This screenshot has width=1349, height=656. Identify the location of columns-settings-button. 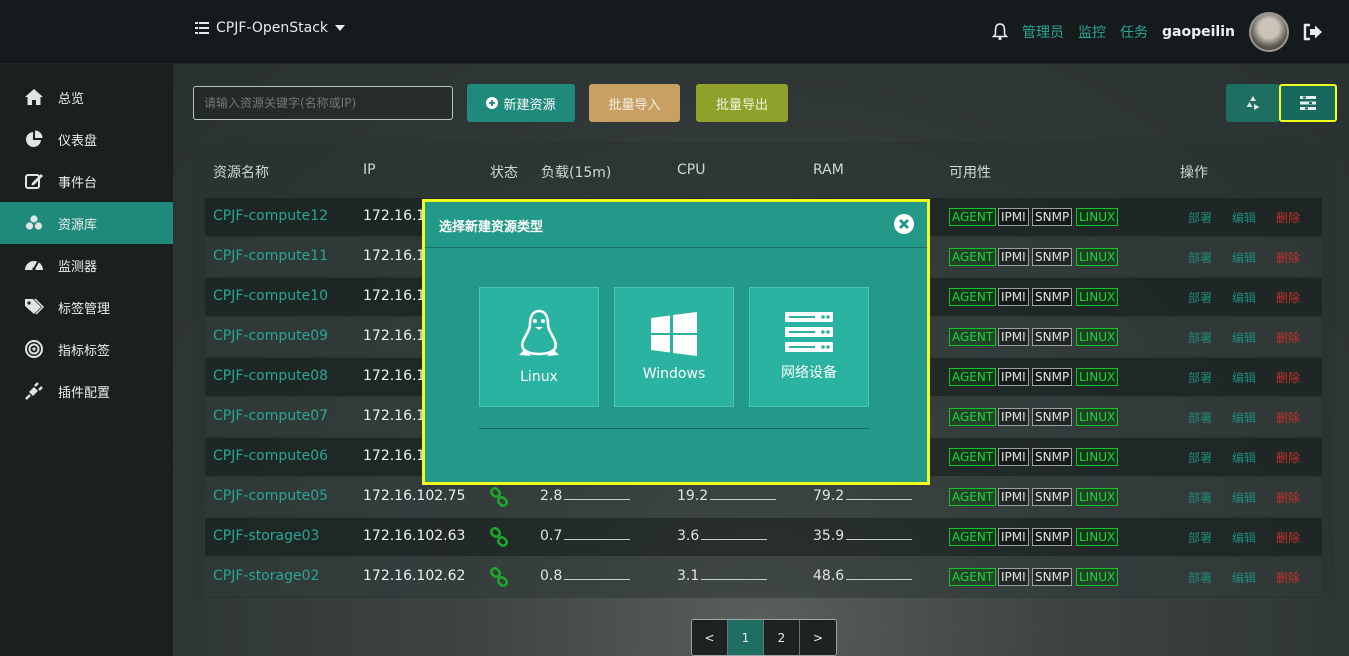
(1308, 103).